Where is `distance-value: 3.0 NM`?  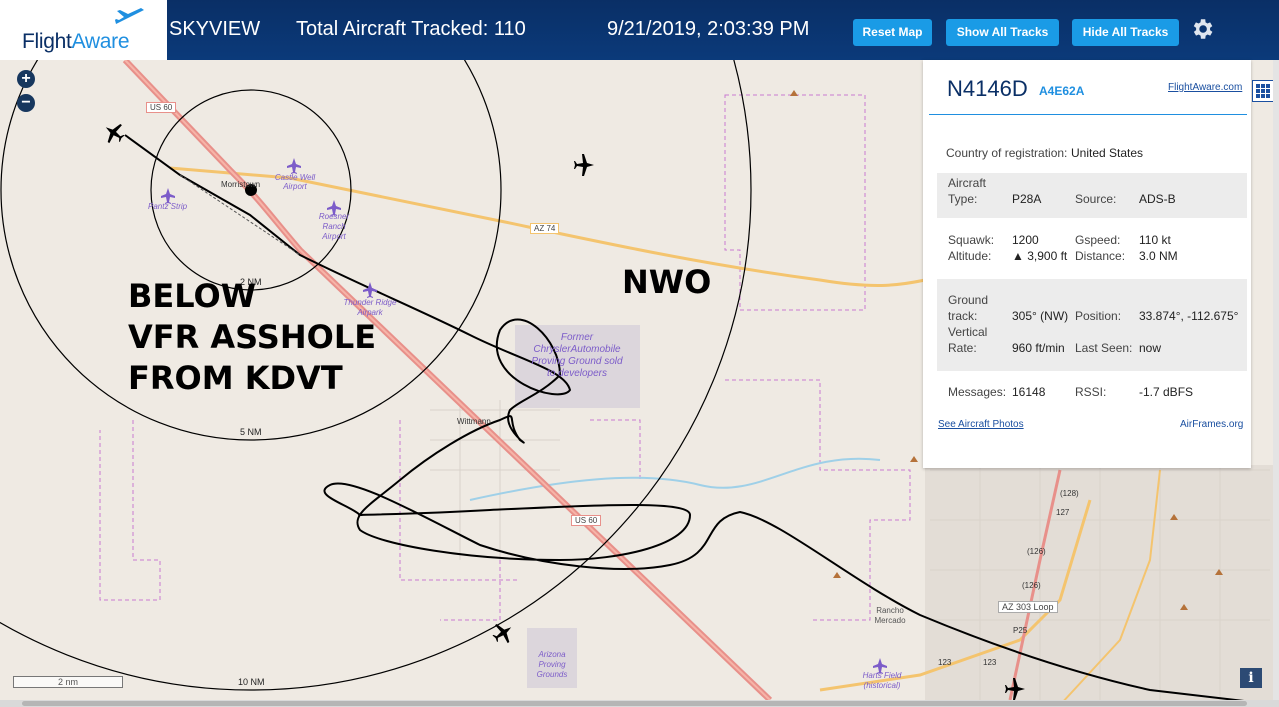 distance-value: 3.0 NM is located at coordinates (1158, 256).